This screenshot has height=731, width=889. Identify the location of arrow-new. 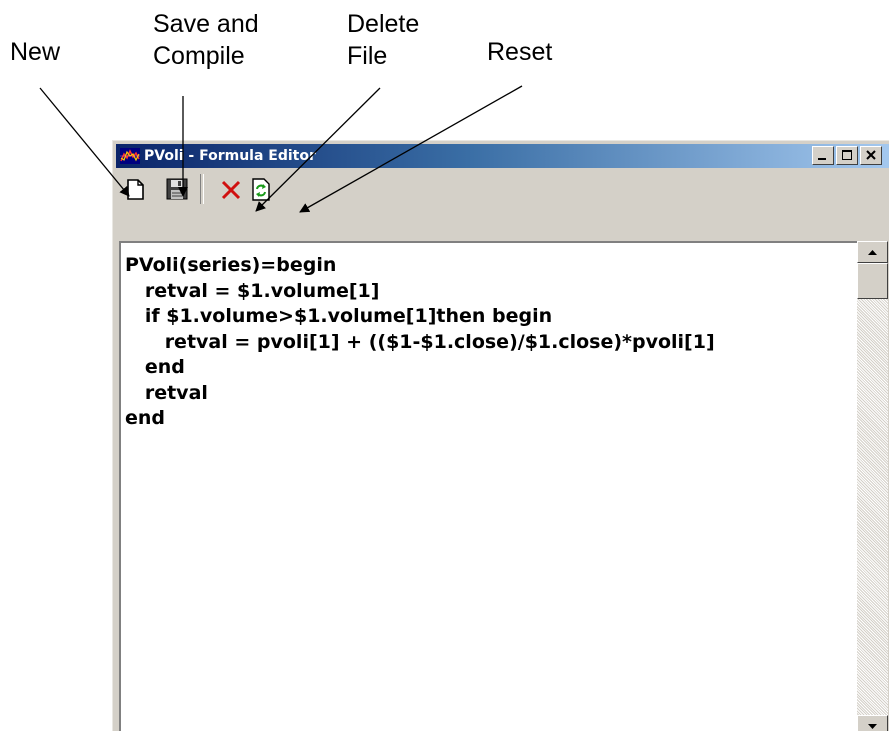
(84, 142).